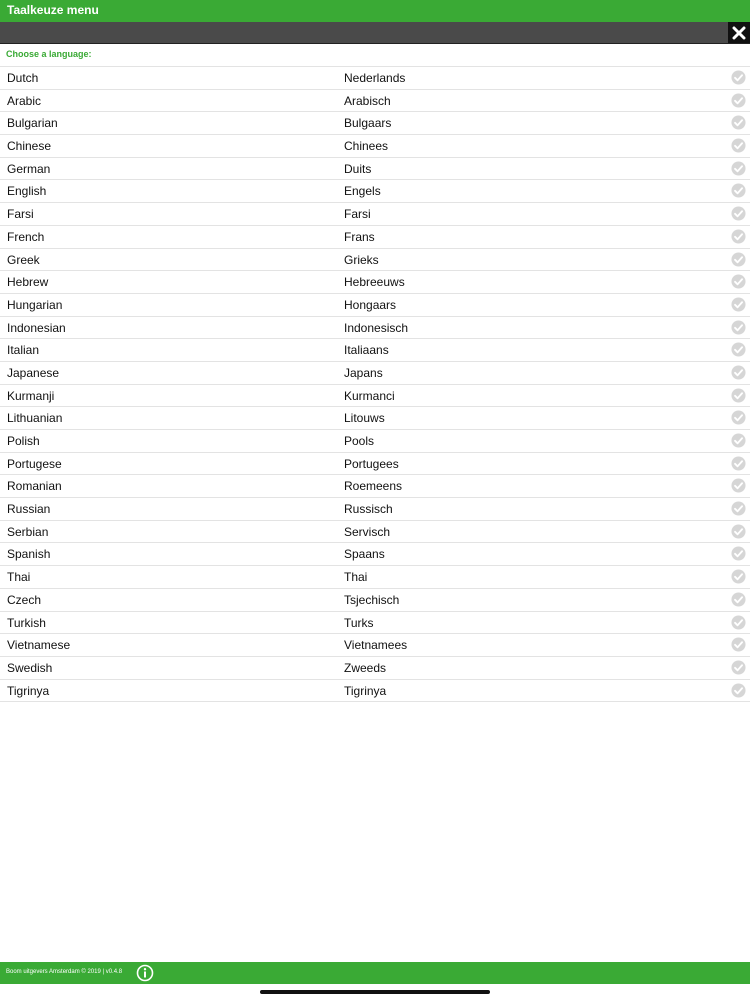 The width and height of the screenshot is (750, 1000). Describe the element at coordinates (35, 304) in the screenshot. I see `language-name-english: Hungarian` at that location.